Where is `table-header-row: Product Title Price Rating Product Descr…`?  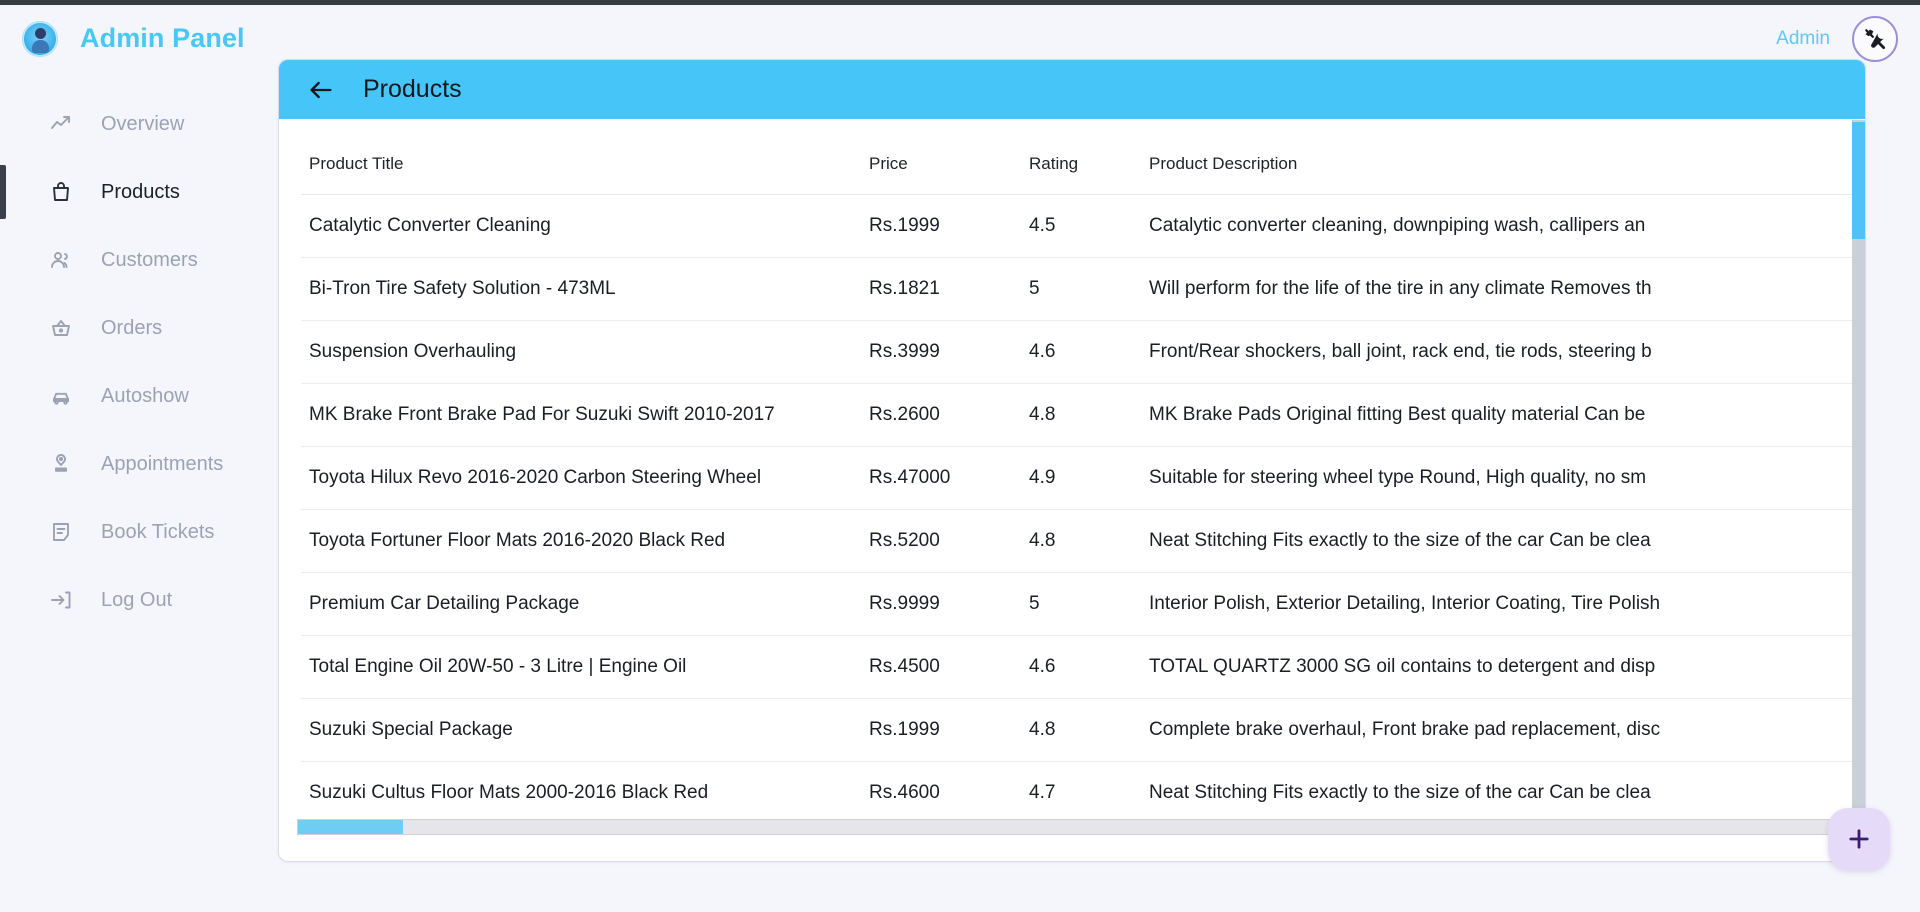
table-header-row: Product Title Price Rating Product Descr… is located at coordinates (1083, 161).